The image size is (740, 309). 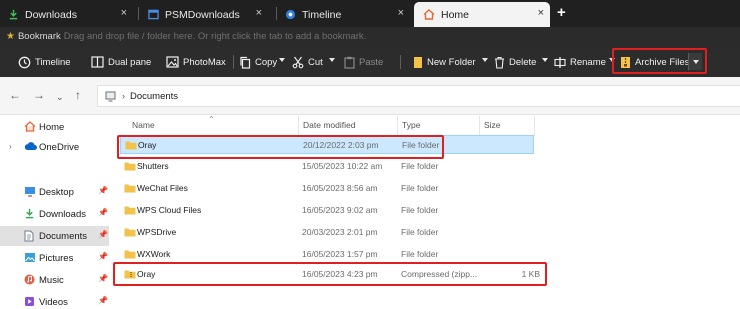 I want to click on column-header-type: Type, so click(x=411, y=125).